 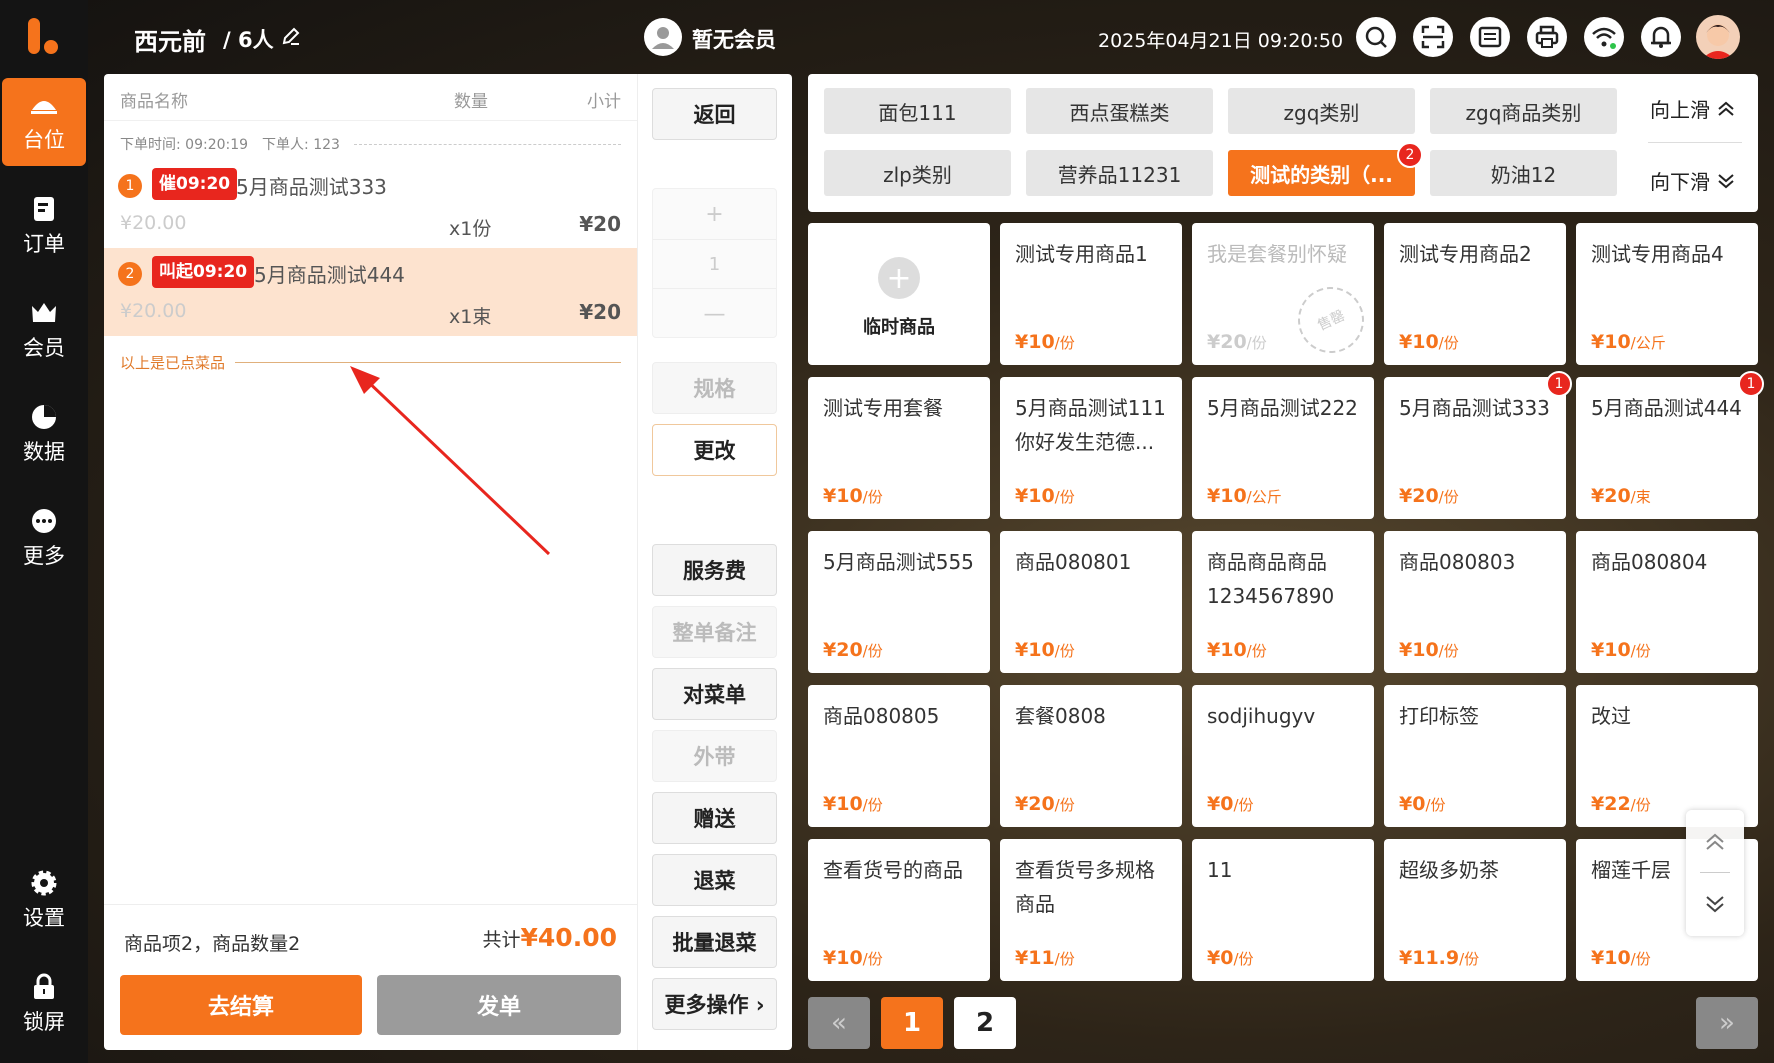 What do you see at coordinates (1475, 756) in the screenshot?
I see `product-card: 打印标签 ¥0/份` at bounding box center [1475, 756].